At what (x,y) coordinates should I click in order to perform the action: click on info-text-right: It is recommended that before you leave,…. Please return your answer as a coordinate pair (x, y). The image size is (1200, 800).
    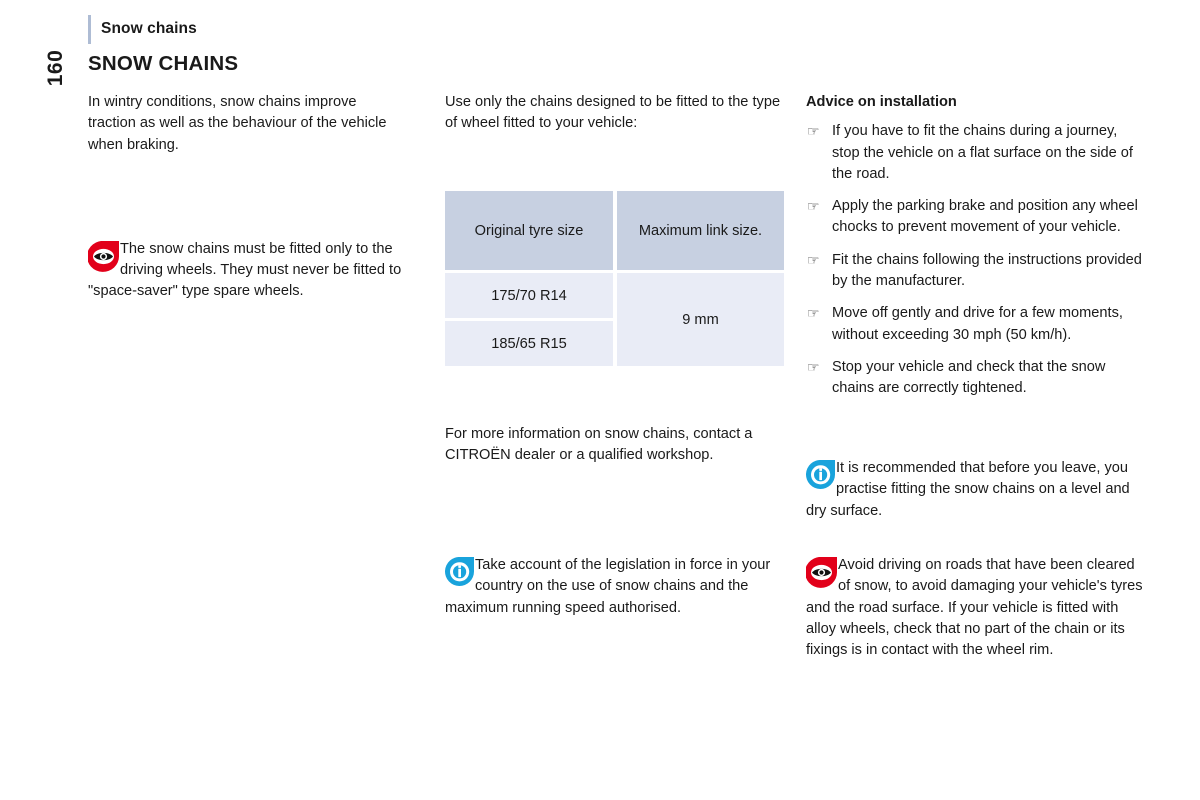
    Looking at the image, I should click on (968, 489).